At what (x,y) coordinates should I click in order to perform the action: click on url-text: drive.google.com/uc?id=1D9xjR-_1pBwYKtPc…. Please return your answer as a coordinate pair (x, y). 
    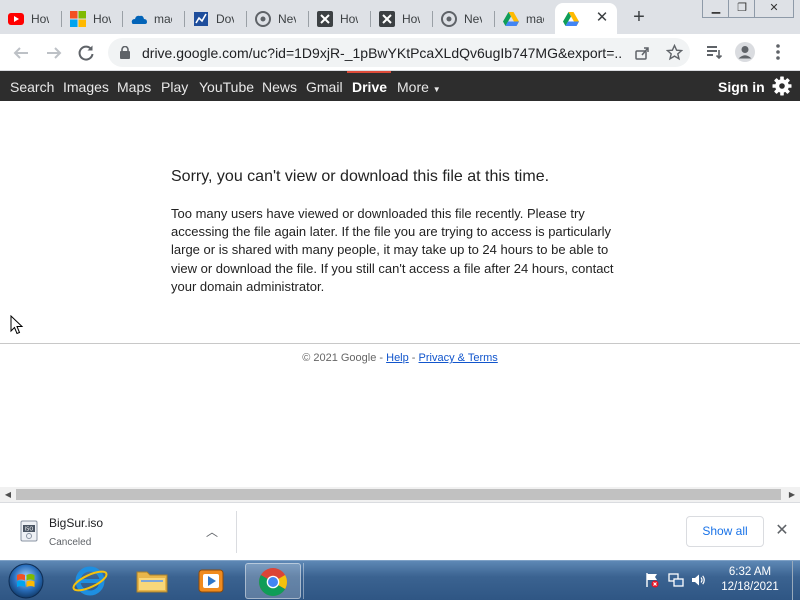
    Looking at the image, I should click on (382, 53).